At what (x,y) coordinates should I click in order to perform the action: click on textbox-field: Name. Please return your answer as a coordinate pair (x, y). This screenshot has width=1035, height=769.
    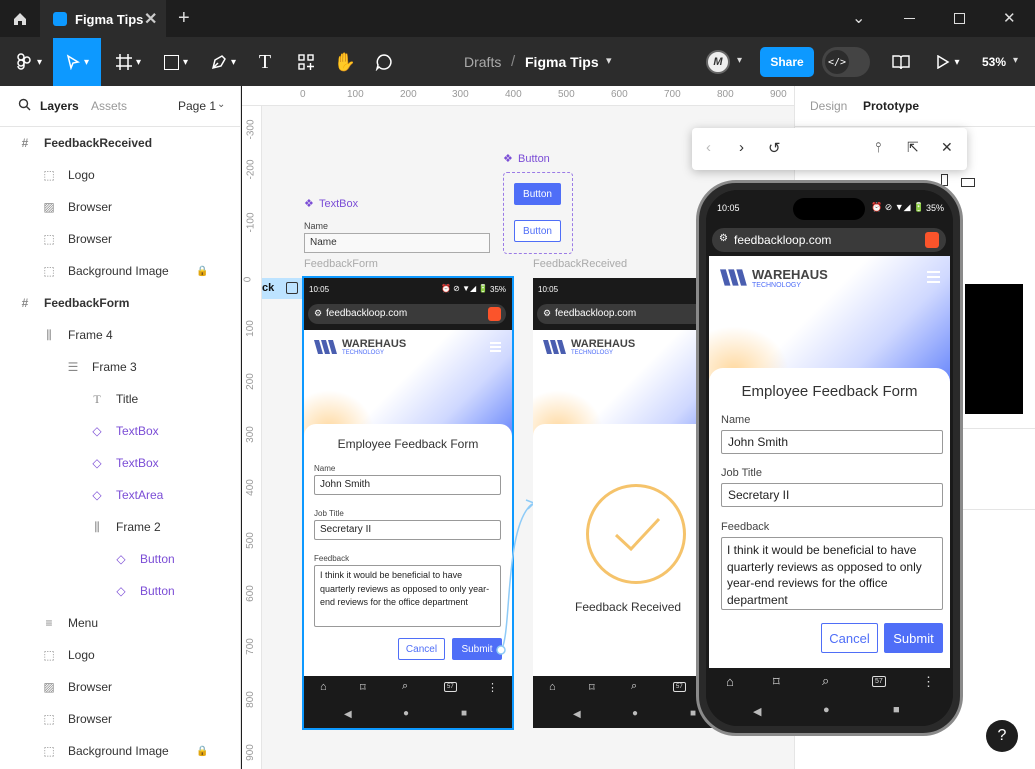
    Looking at the image, I should click on (397, 243).